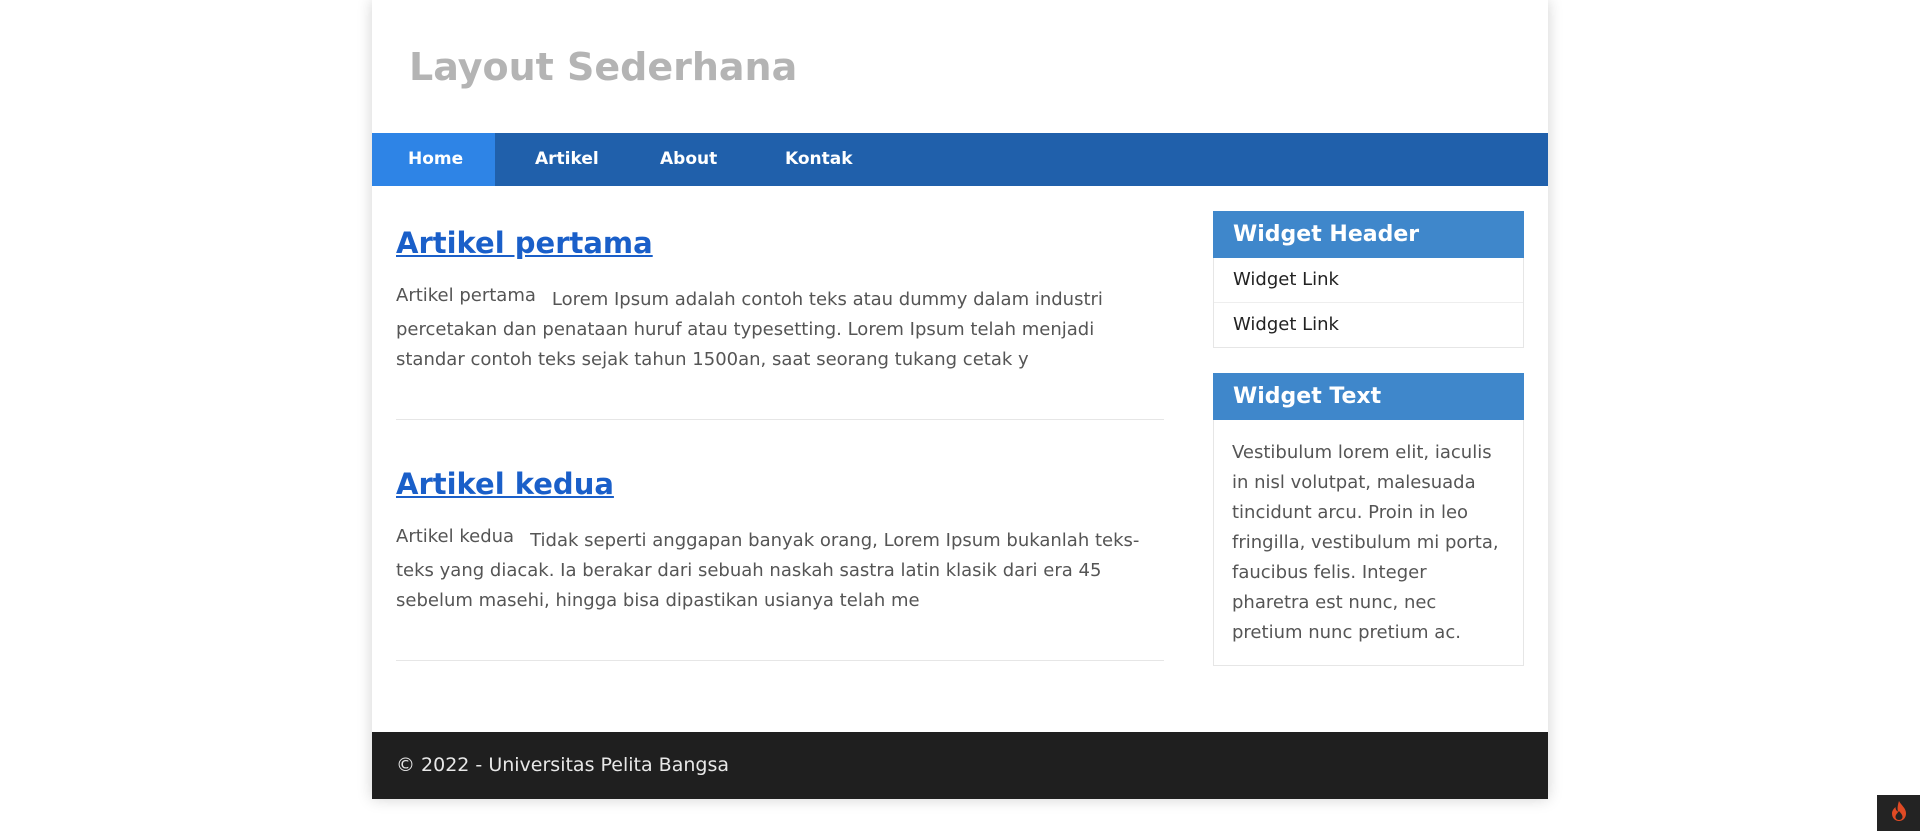  I want to click on site-header: Layout Sederhana, so click(960, 66).